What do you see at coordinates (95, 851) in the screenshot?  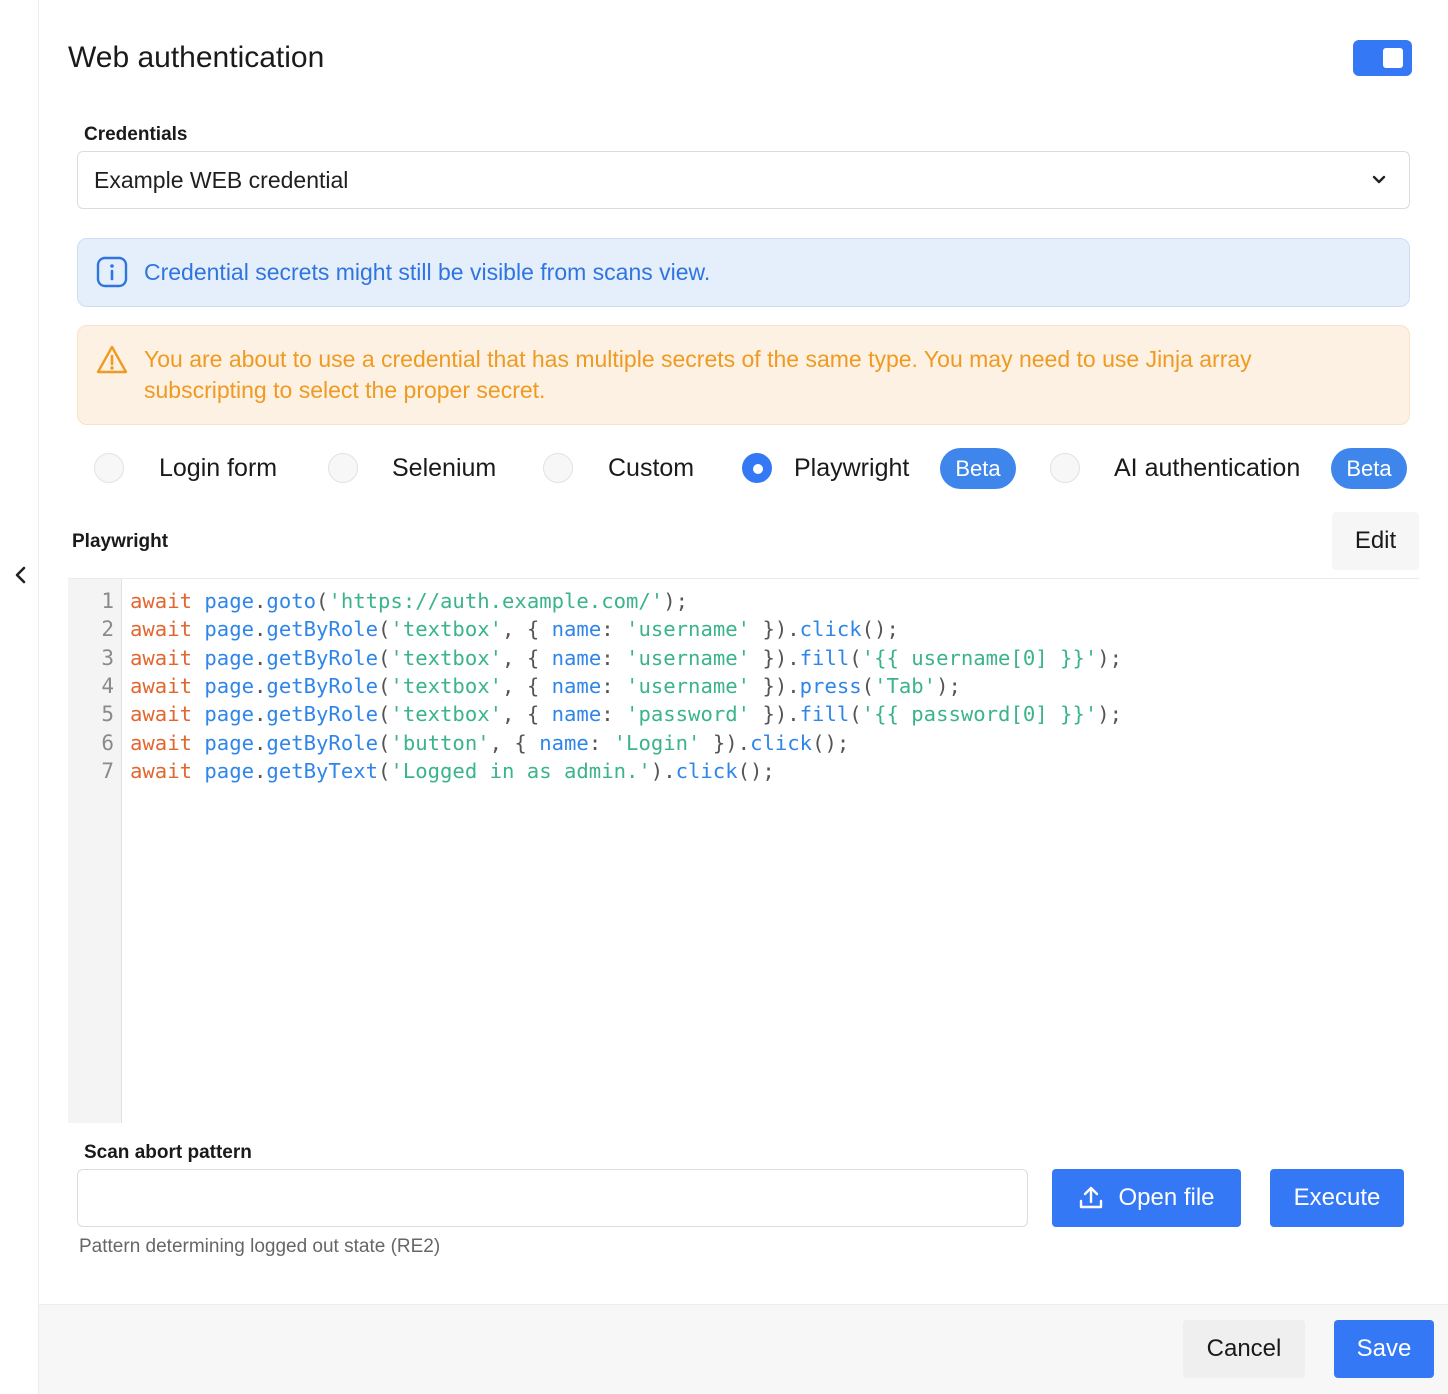 I see `line-number-gutter: 1 2 3 4 5 6 7` at bounding box center [95, 851].